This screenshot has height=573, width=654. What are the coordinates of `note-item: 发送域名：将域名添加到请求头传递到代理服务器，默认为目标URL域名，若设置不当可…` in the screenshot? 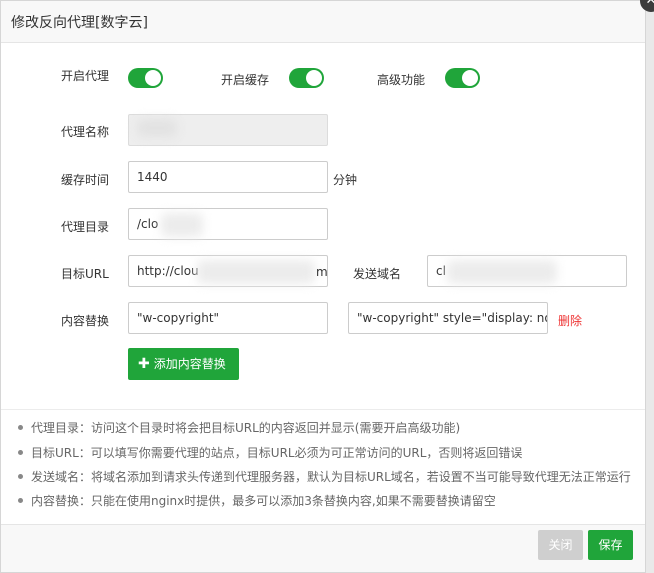 It's located at (324, 476).